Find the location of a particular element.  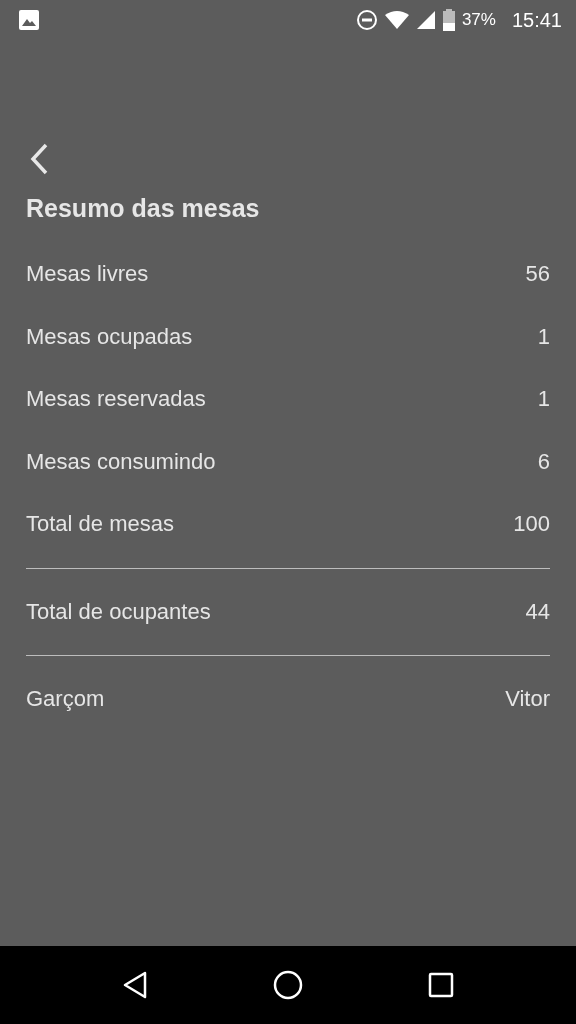

battery-icon is located at coordinates (448, 20).